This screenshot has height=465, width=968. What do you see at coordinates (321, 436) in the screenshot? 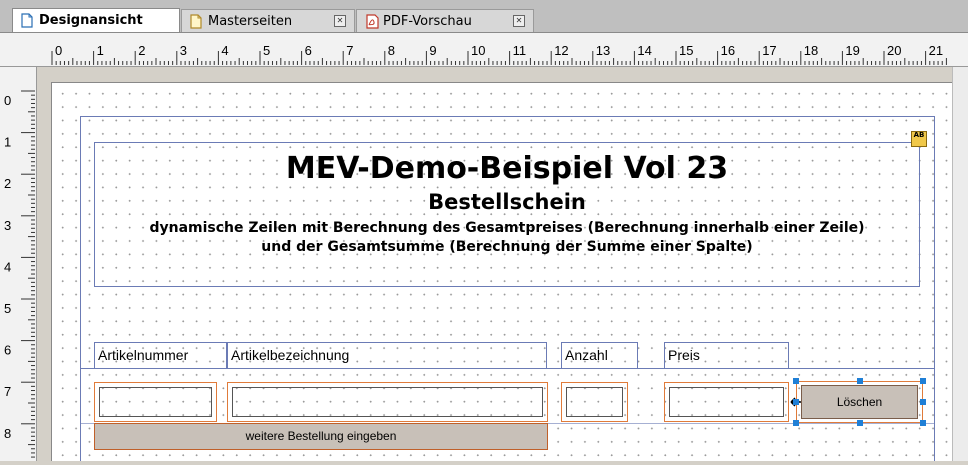
I see `add-order-button: weitere Bestellung eingeben` at bounding box center [321, 436].